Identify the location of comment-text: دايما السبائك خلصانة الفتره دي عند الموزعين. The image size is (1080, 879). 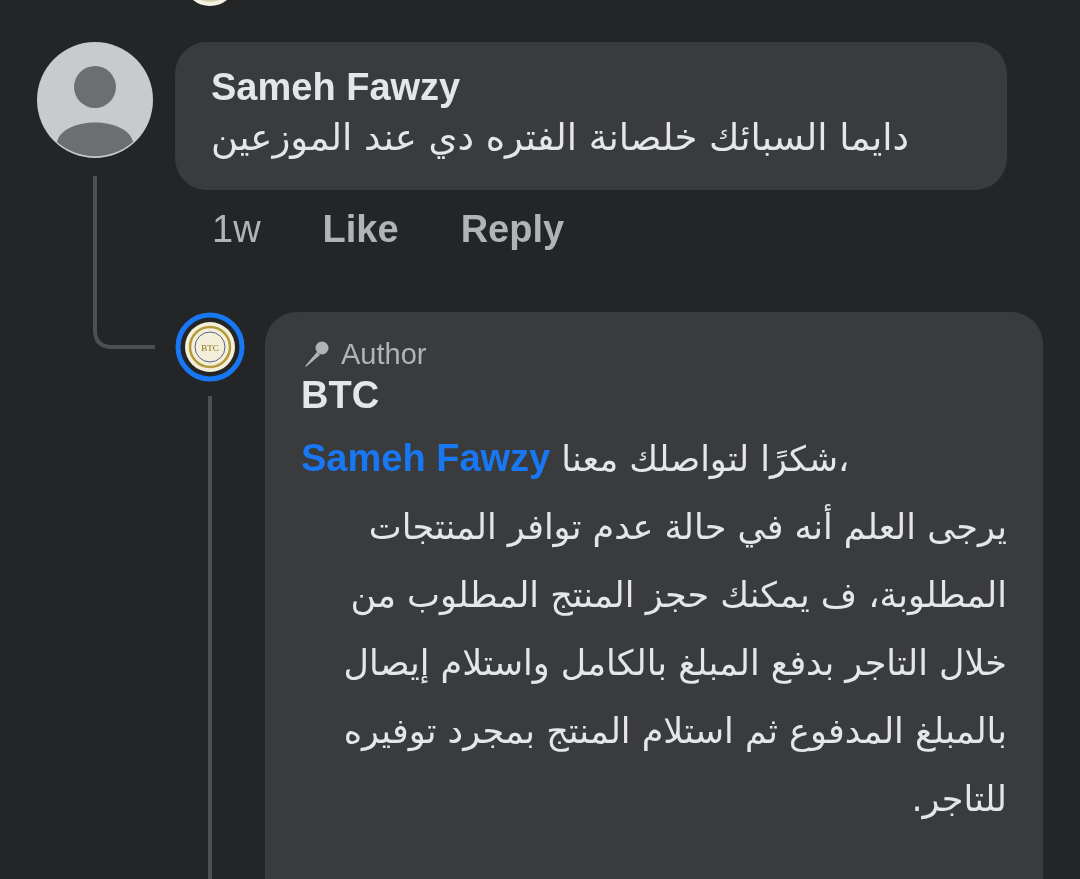
(561, 138).